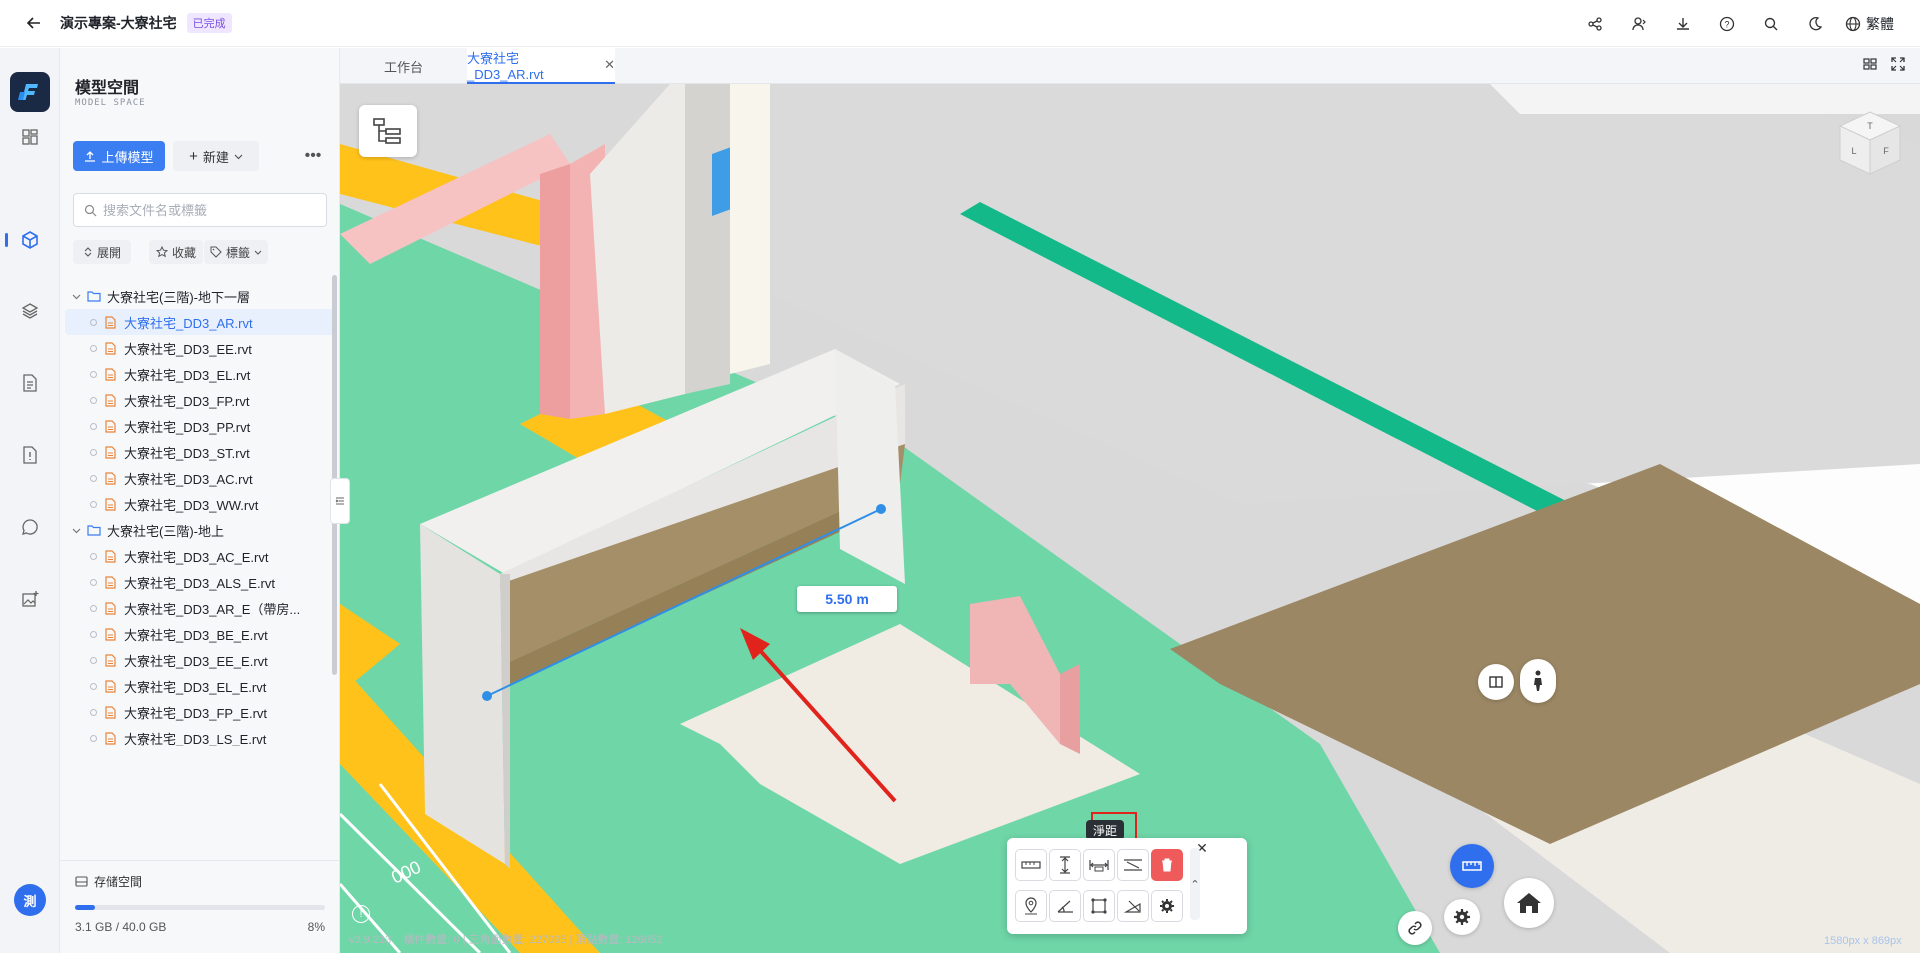 The height and width of the screenshot is (953, 1920). Describe the element at coordinates (1031, 865) in the screenshot. I see `distance-measure-icon` at that location.